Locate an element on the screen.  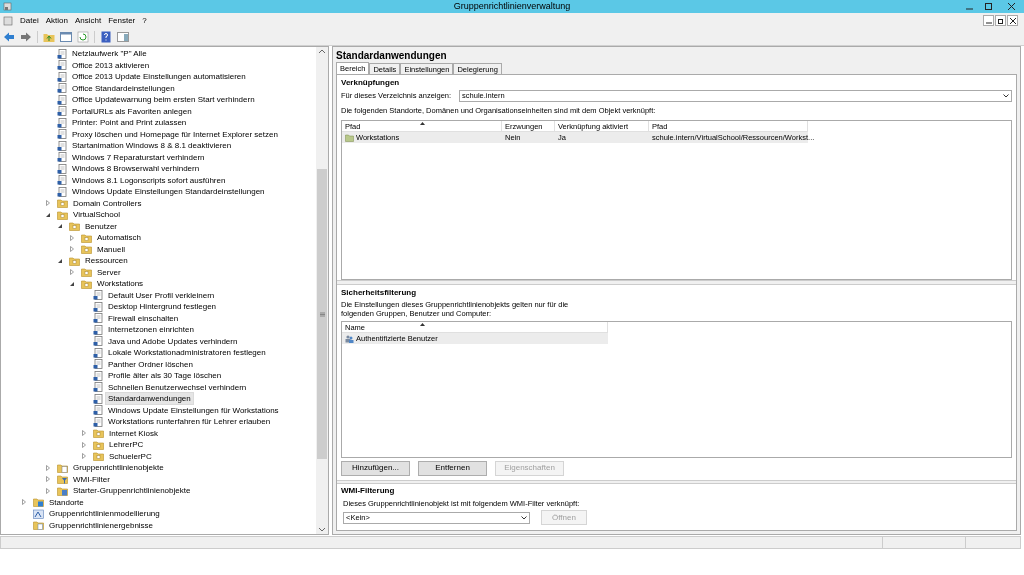
tree-item: Server is located at coordinates (109, 272).